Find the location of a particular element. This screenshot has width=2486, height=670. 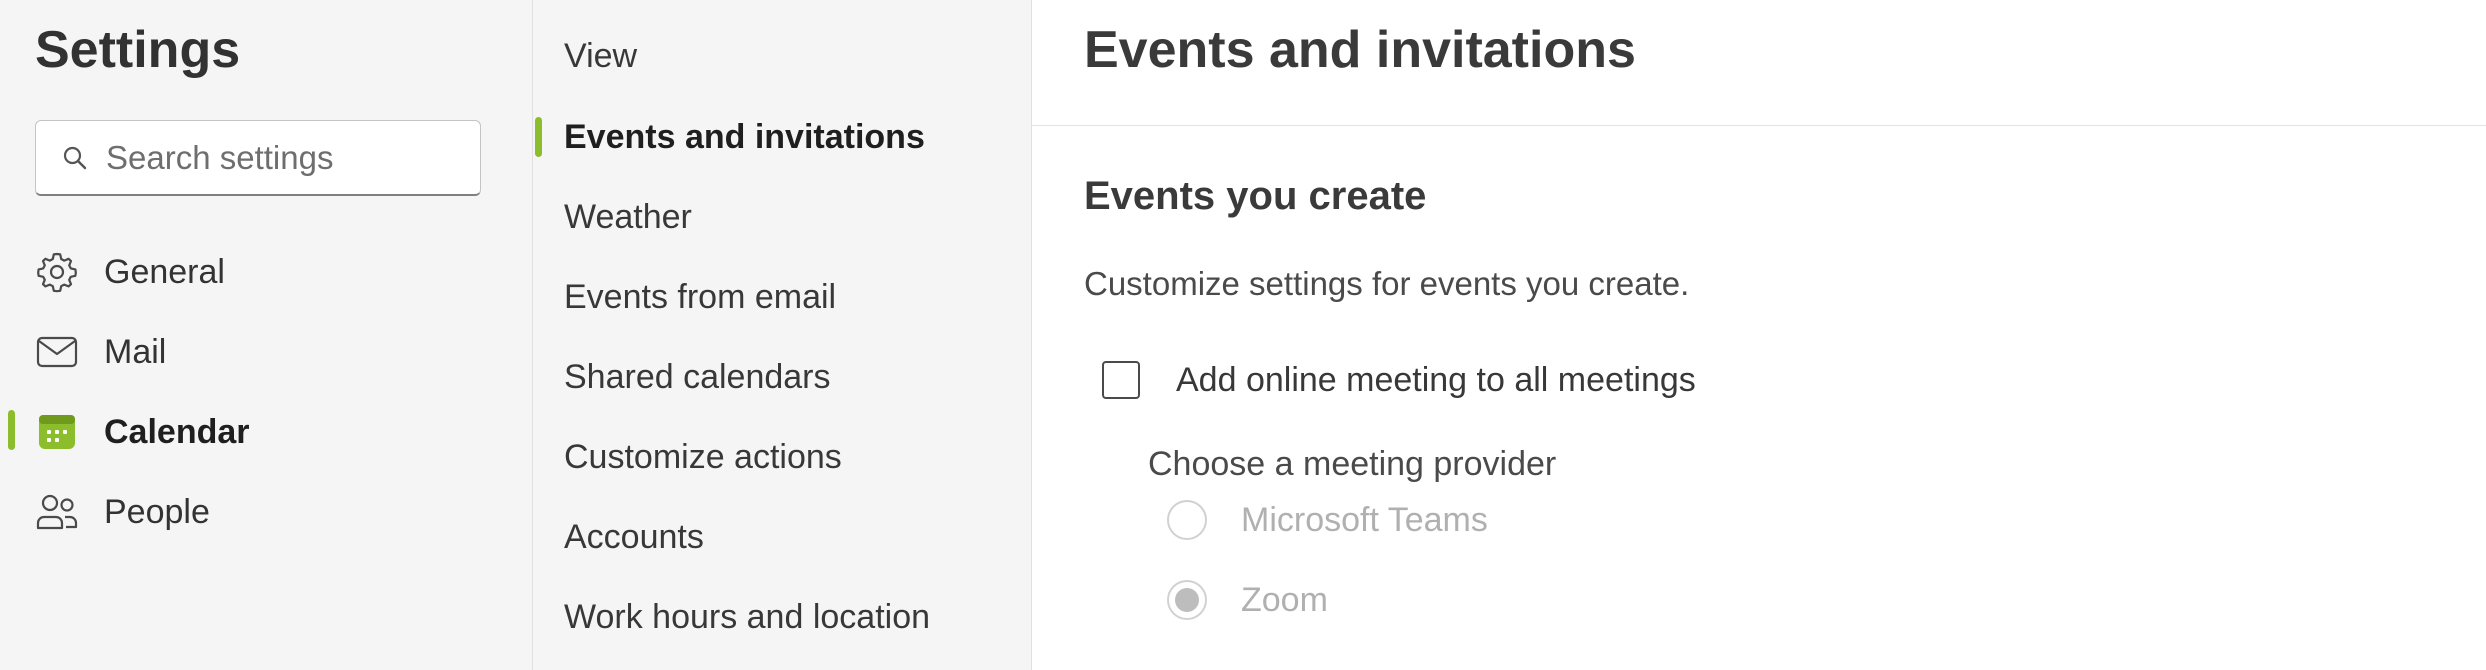

subnav-label: View is located at coordinates (601, 56).